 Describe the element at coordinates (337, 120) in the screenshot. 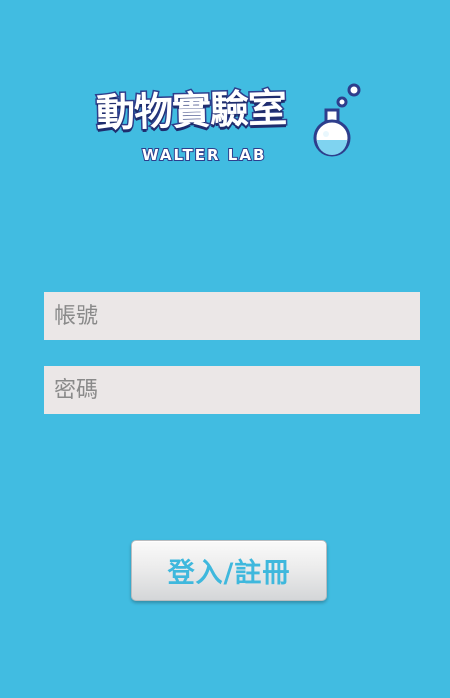

I see `flask-icon` at that location.